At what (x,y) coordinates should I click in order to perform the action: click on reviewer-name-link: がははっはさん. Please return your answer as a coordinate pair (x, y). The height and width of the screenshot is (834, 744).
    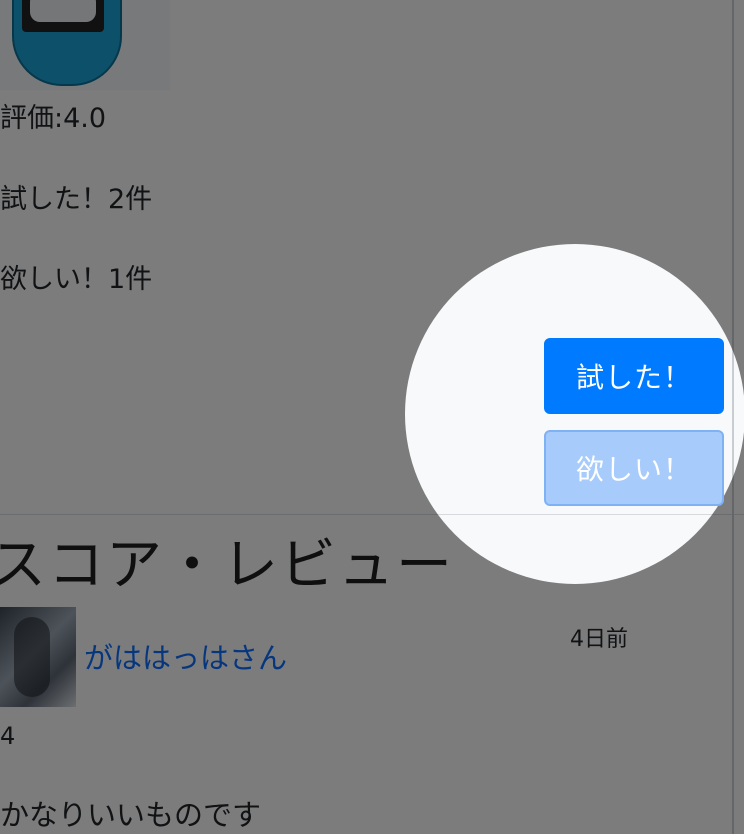
    Looking at the image, I should click on (185, 656).